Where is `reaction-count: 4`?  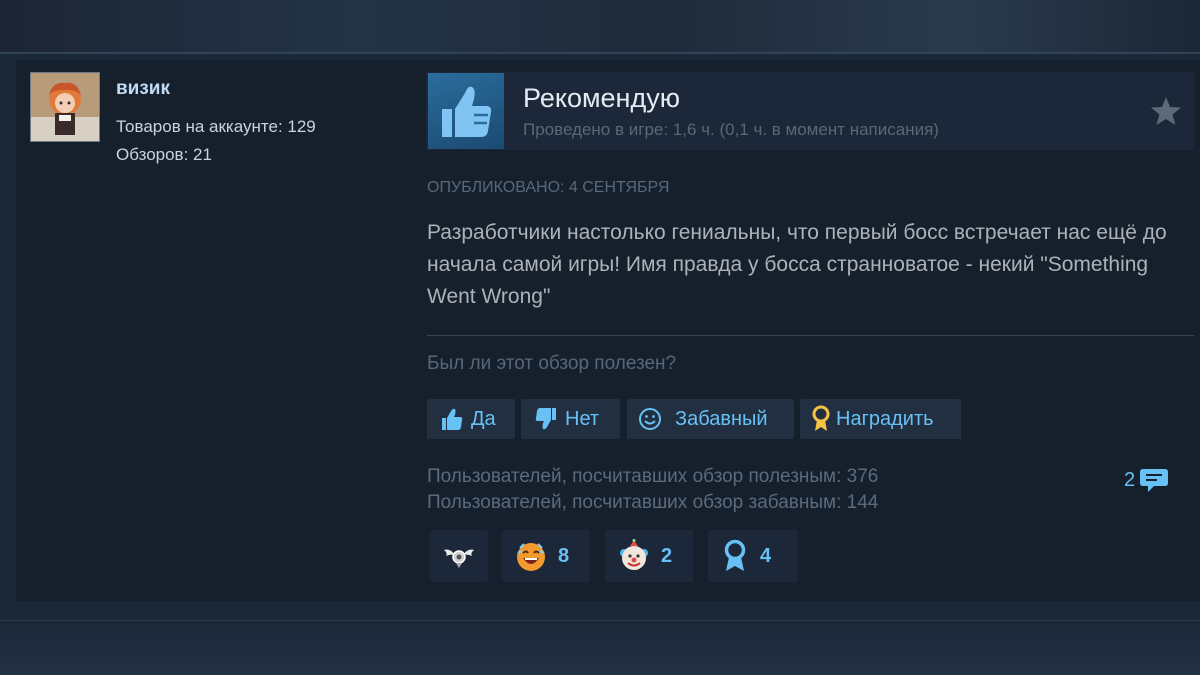
reaction-count: 4 is located at coordinates (766, 555).